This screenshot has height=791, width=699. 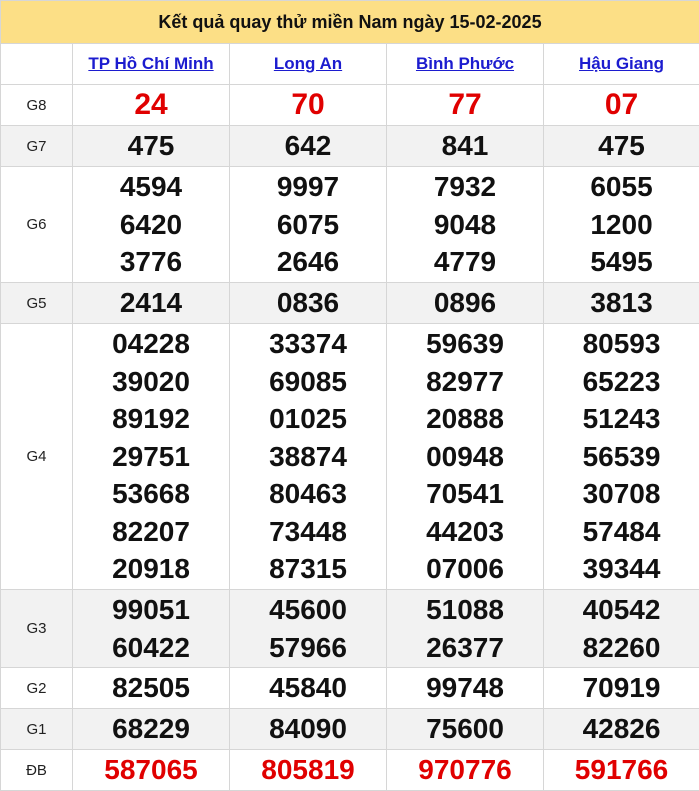 What do you see at coordinates (465, 419) in the screenshot?
I see `prize-number: 20888` at bounding box center [465, 419].